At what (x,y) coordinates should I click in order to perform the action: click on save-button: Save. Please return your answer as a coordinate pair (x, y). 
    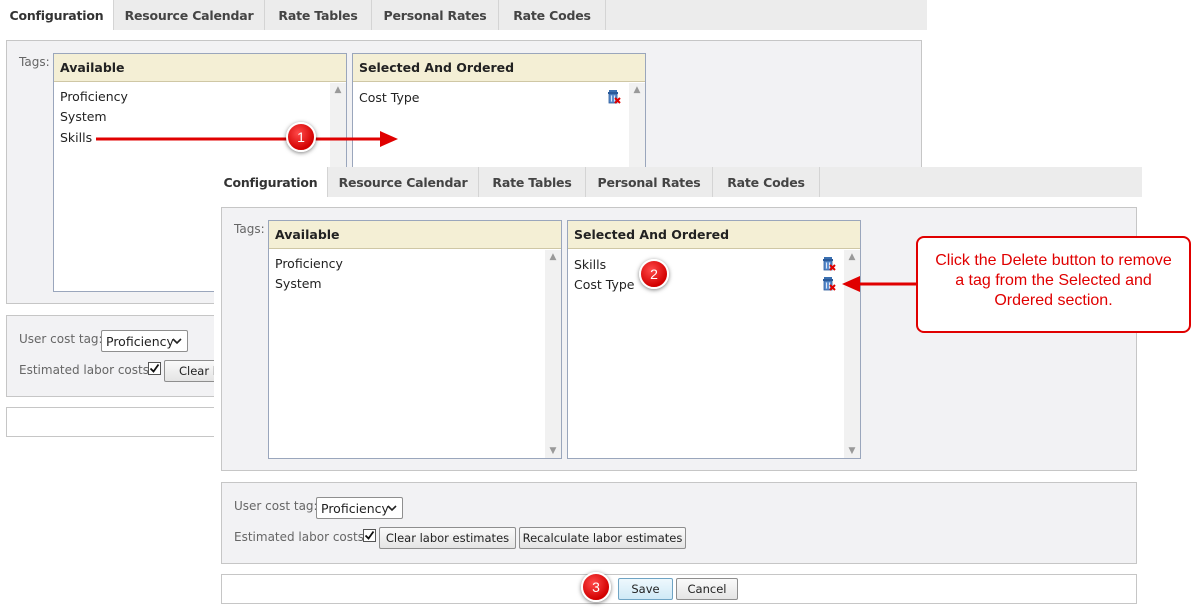
    Looking at the image, I should click on (645, 589).